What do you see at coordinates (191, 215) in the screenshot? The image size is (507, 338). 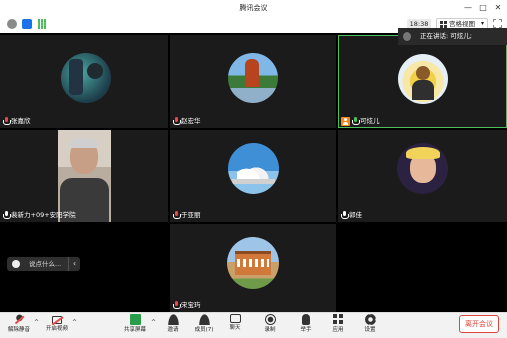 I see `participant-name: 于亚丽` at bounding box center [191, 215].